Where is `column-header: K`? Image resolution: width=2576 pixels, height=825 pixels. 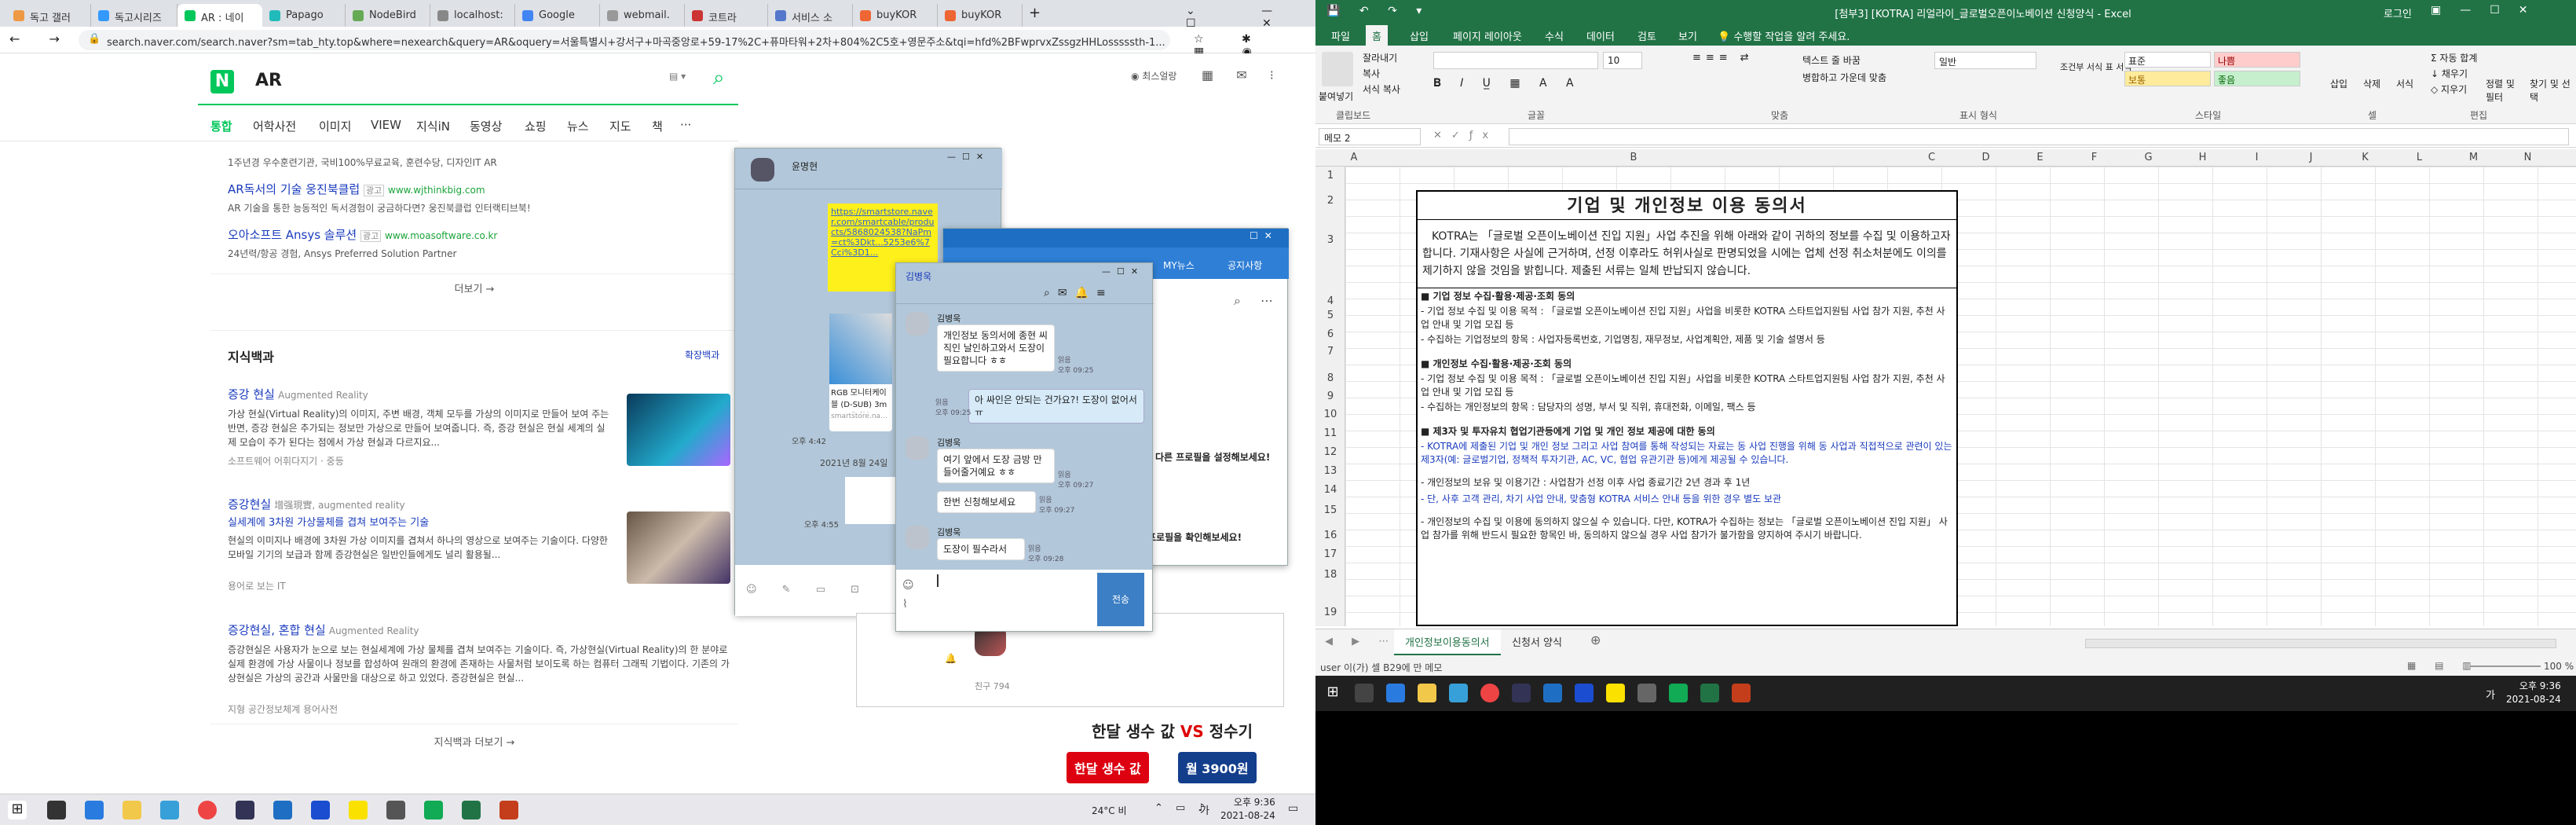
column-header: K is located at coordinates (2365, 157).